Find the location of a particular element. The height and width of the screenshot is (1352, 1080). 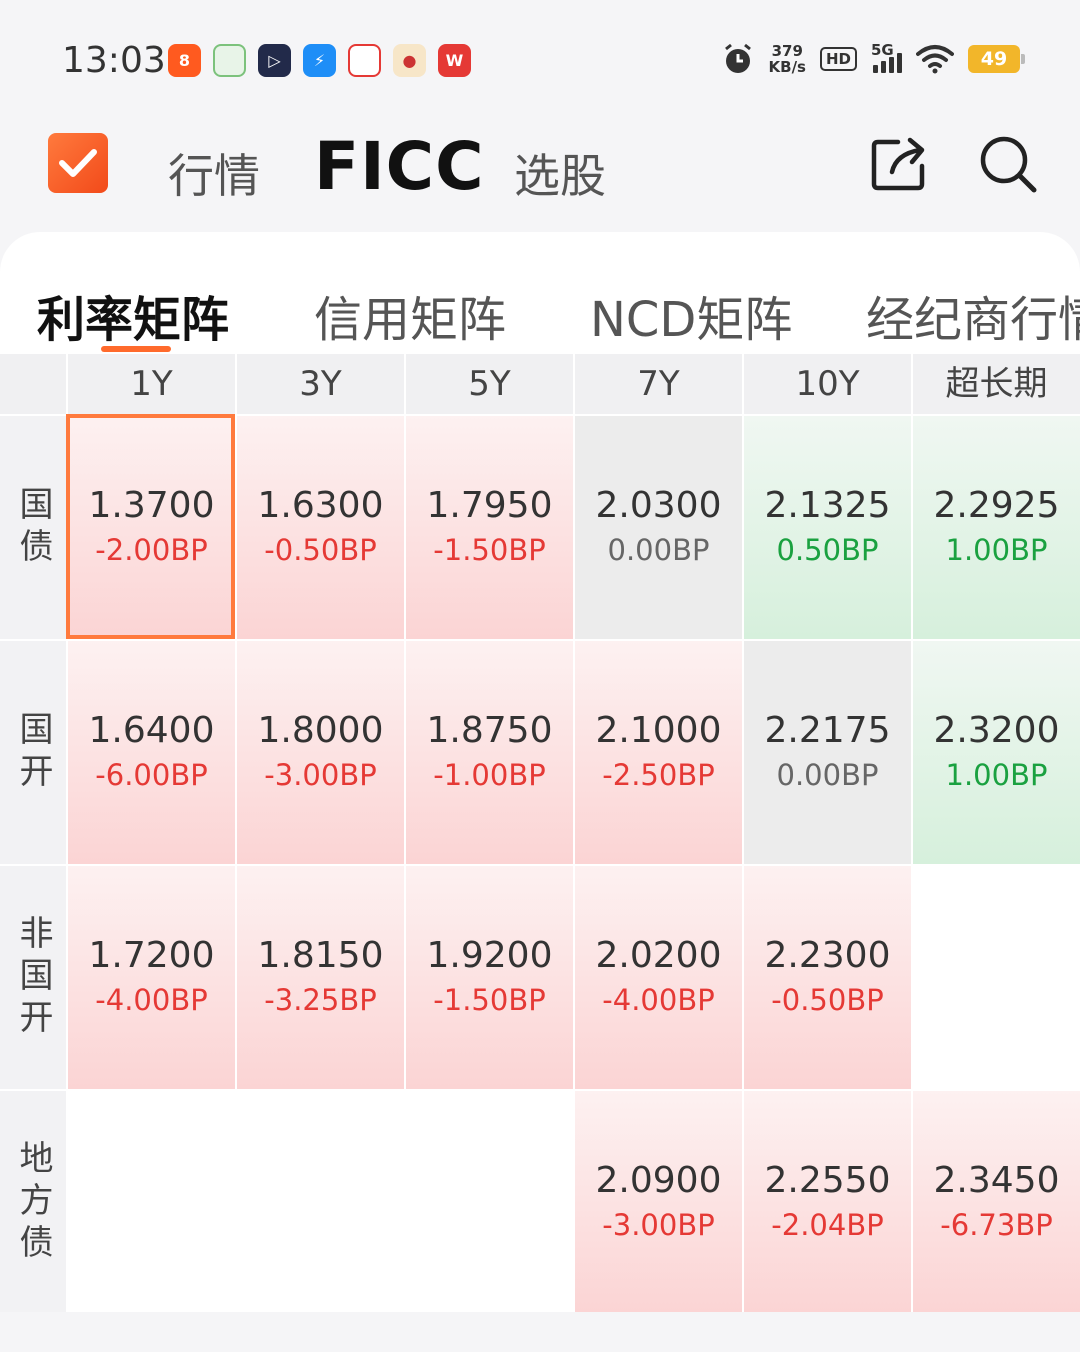

notification-icons: 8 ▷ ⚡ ● W is located at coordinates (319, 60).